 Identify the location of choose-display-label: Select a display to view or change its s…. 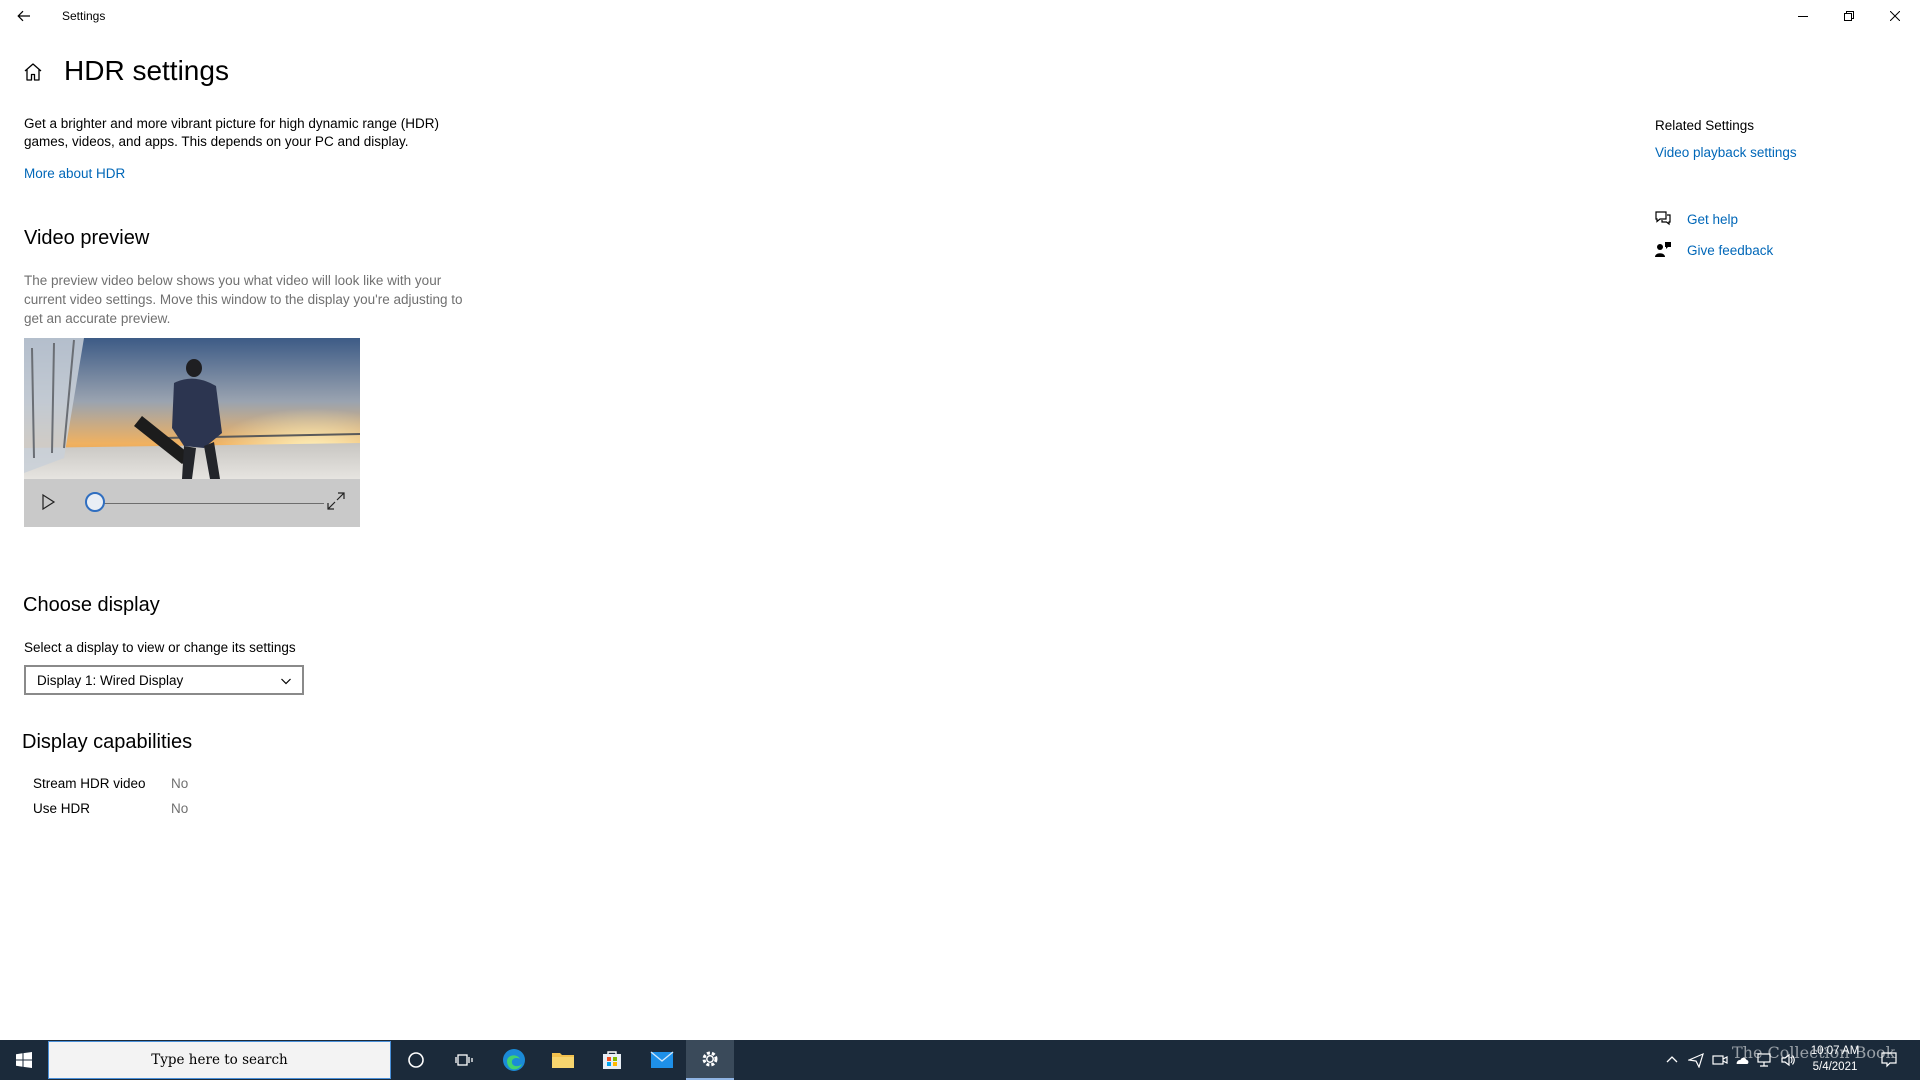
(160, 647).